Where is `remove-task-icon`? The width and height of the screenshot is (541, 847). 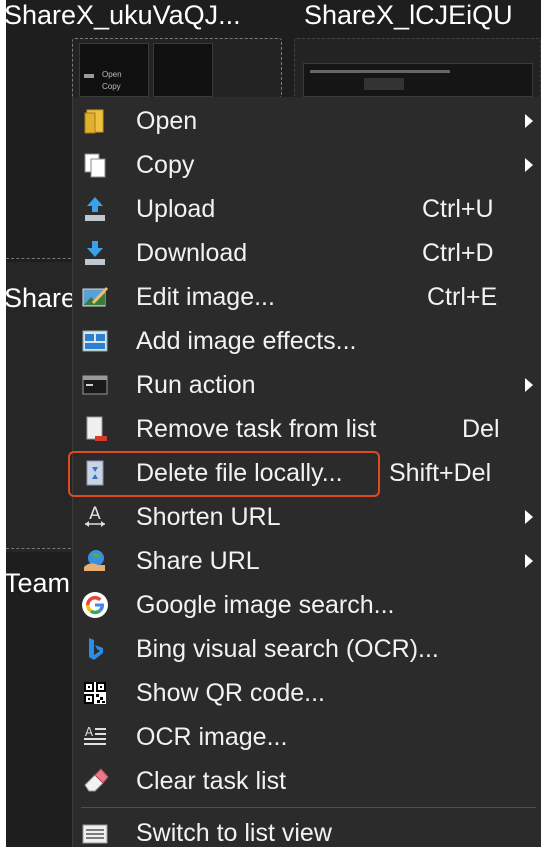 remove-task-icon is located at coordinates (96, 428).